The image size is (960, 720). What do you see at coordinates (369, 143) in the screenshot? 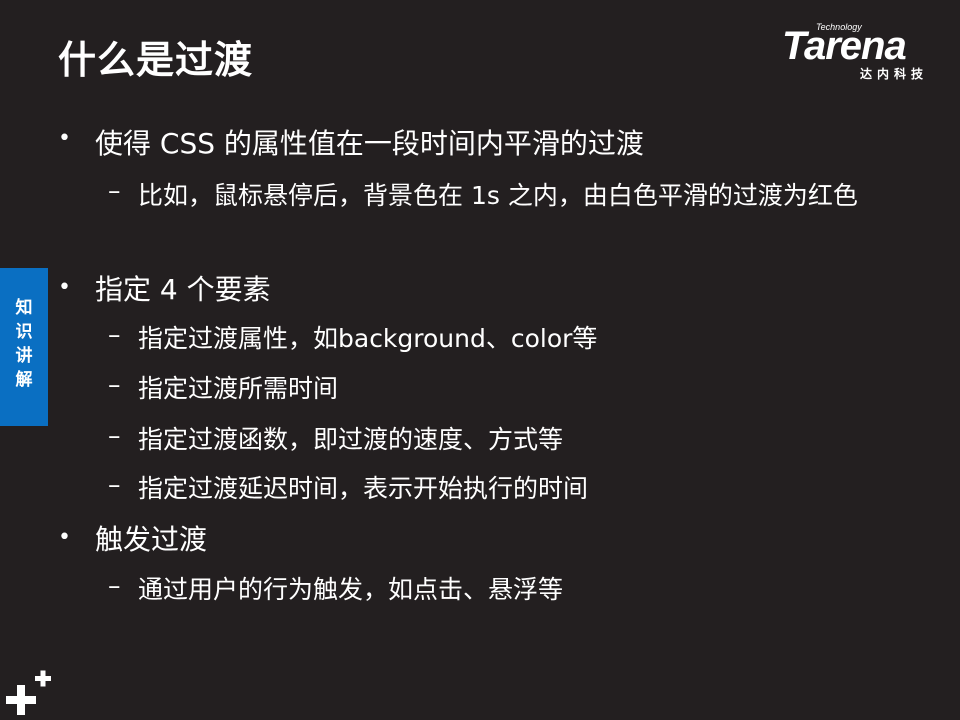
I see `bullet-point: 使得 CSS 的属性值在一段时间内平滑的过渡` at bounding box center [369, 143].